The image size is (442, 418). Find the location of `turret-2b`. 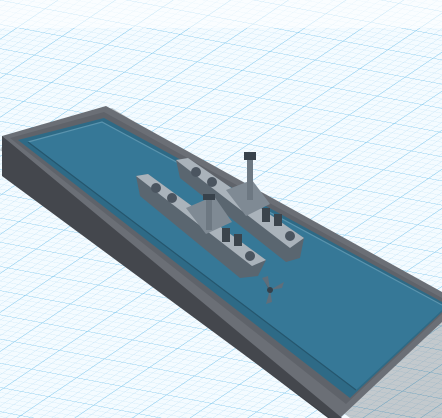

turret-2b is located at coordinates (212, 182).